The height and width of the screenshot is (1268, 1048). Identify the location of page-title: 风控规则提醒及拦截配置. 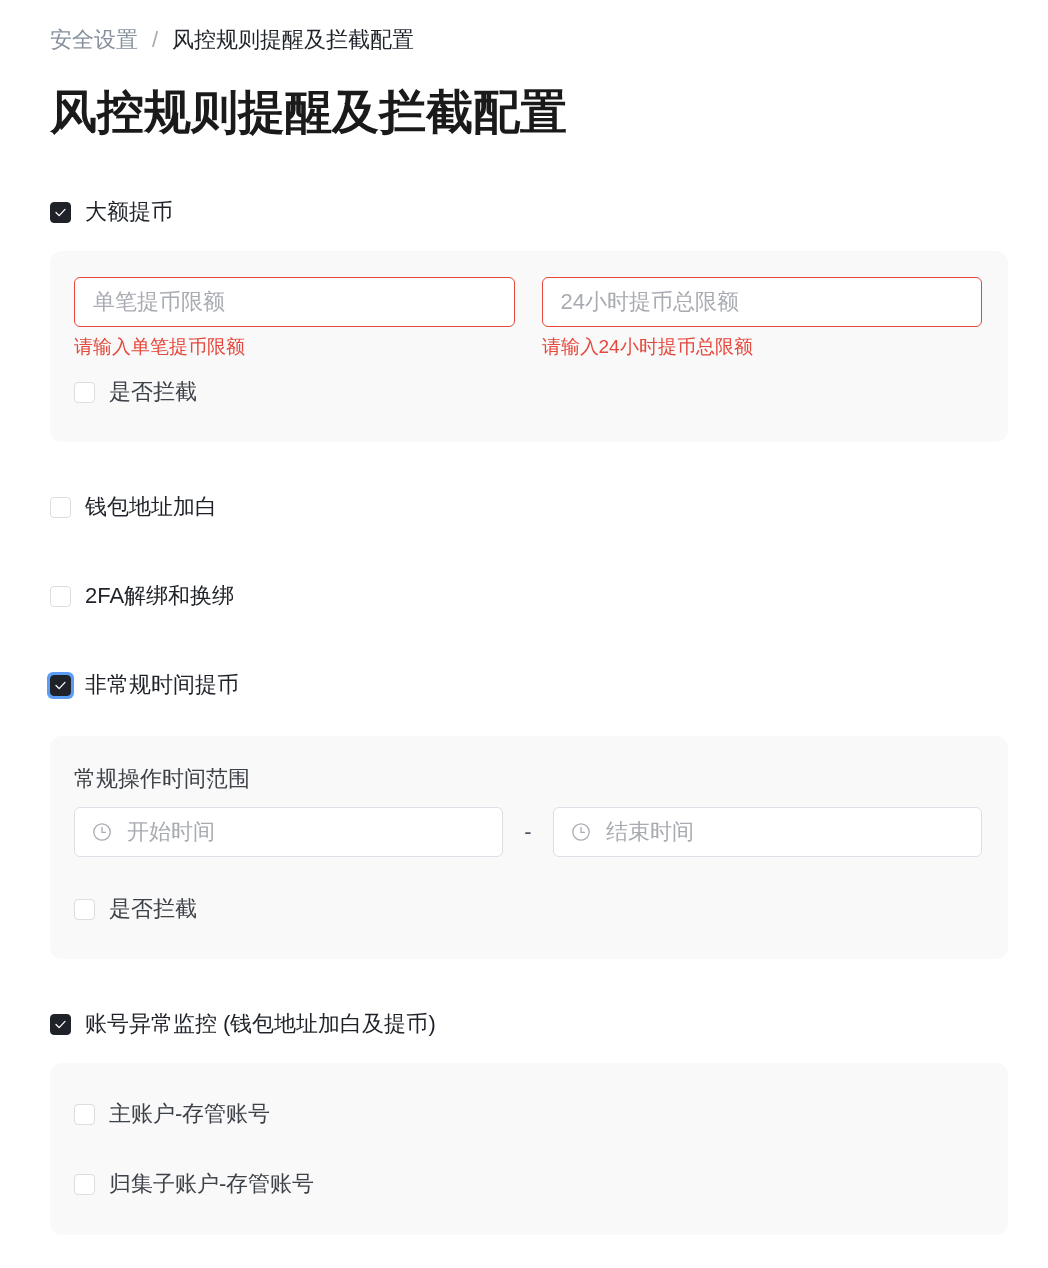
(308, 112).